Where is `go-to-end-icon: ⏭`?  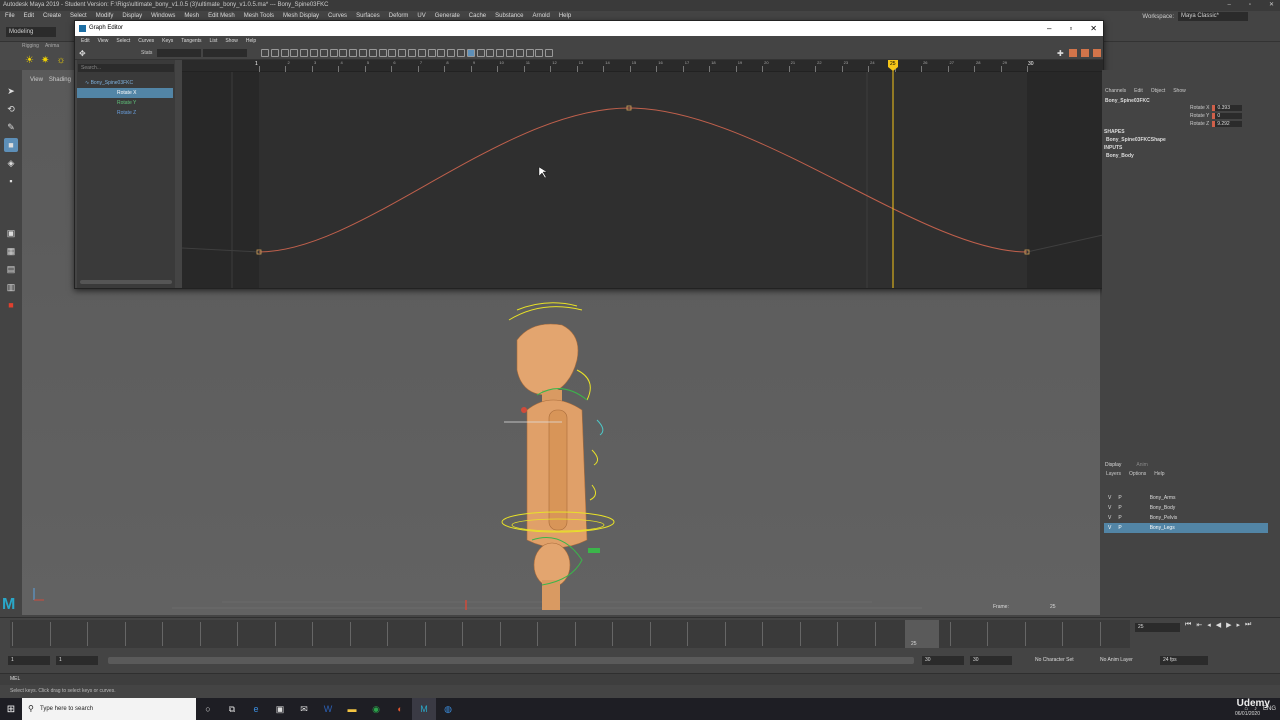
go-to-end-icon: ⏭ is located at coordinates (1248, 625).